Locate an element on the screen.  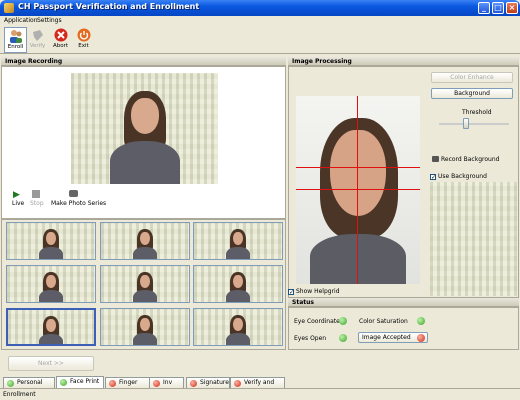
maximize-button: □ is located at coordinates (498, 8).